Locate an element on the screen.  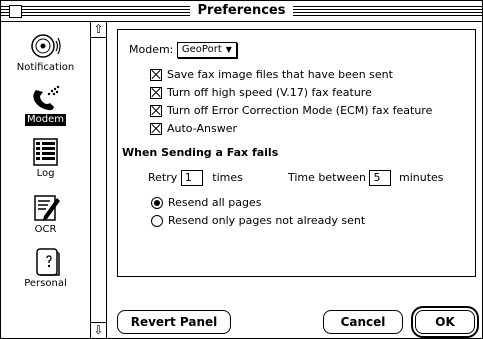
checkbox-label: Turn off high speed (V.17) fax feature is located at coordinates (269, 92).